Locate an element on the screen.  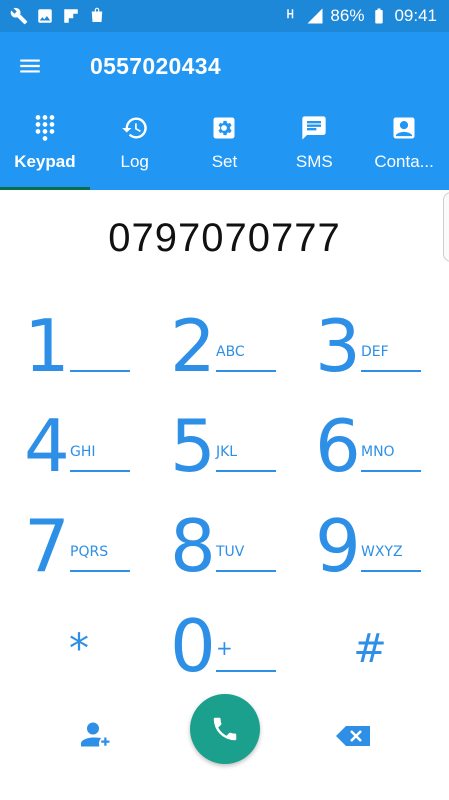
tab-set-label: Set is located at coordinates (224, 161).